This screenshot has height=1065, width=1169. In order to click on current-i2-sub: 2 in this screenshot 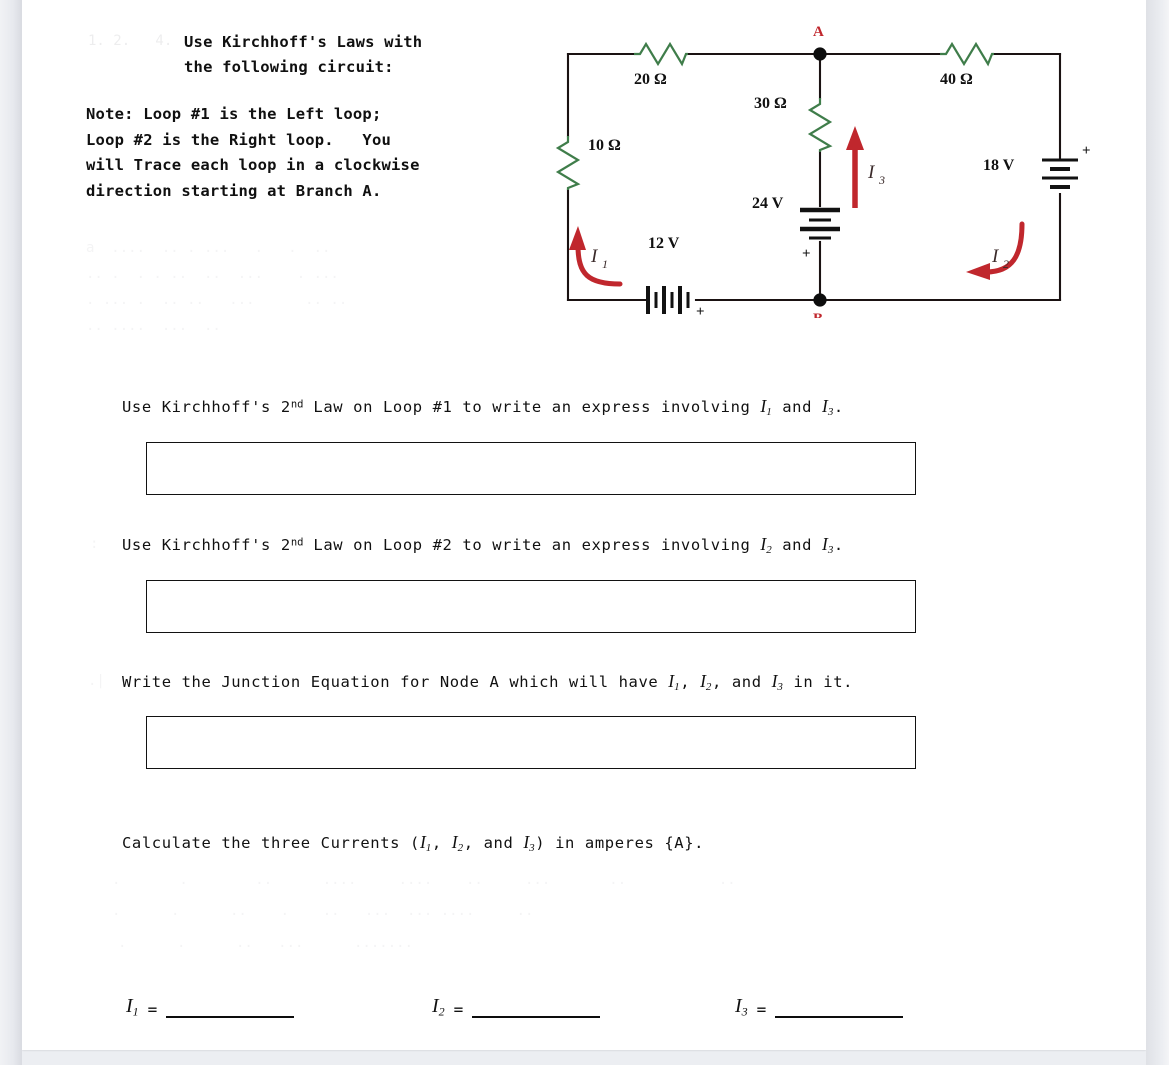, I will do `click(1006, 264)`.